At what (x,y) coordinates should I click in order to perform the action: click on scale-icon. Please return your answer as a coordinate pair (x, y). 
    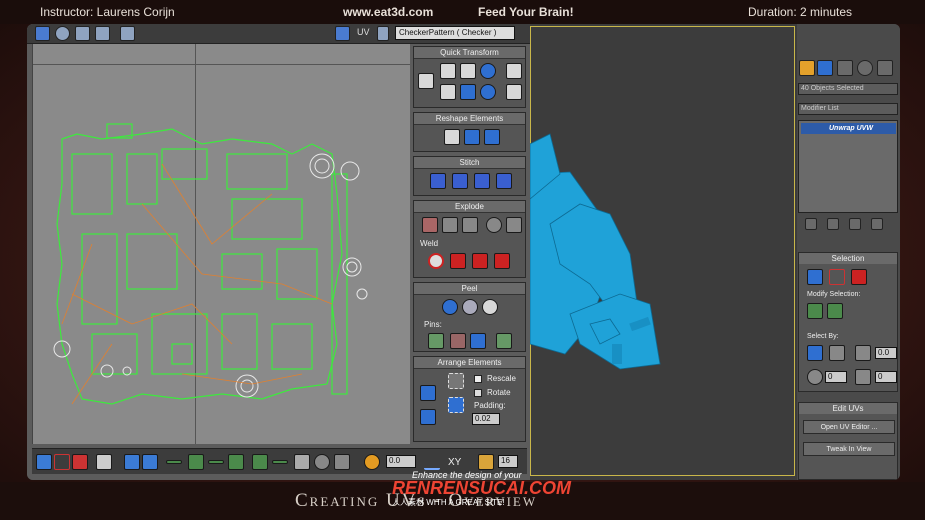
    Looking at the image, I should click on (82, 33).